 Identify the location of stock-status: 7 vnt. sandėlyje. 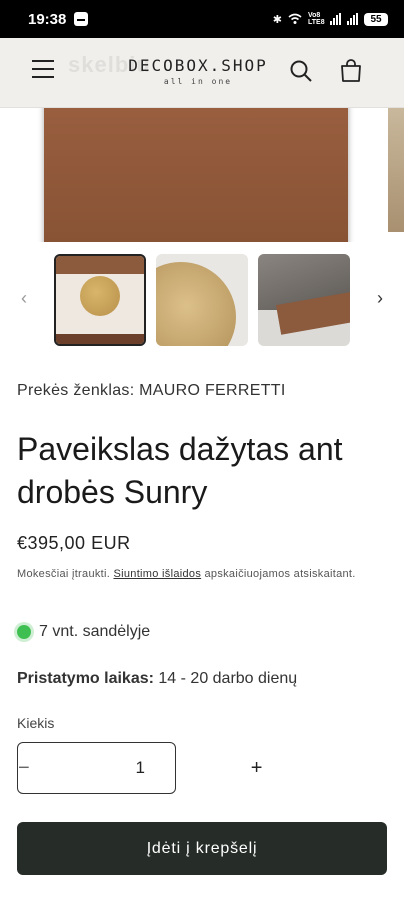
(83, 632).